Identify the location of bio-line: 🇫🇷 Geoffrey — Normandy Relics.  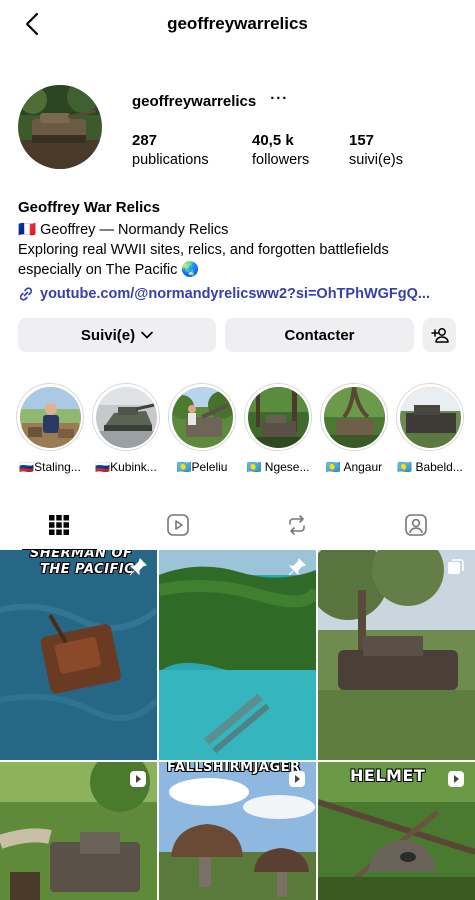
(123, 230).